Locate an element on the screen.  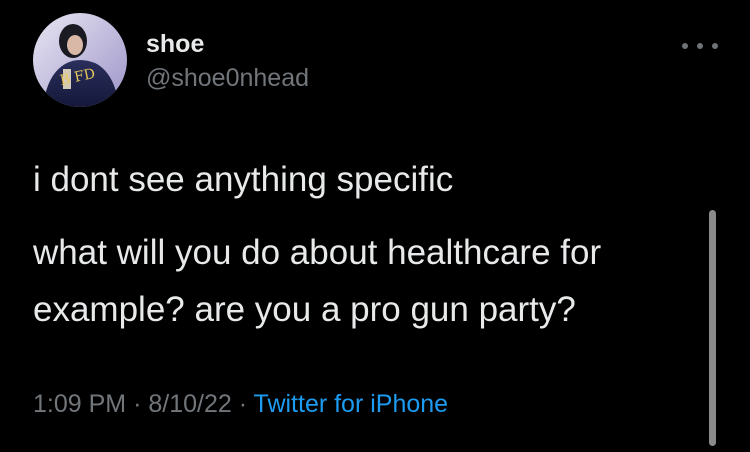
tweet-text-paragraph-2-line-2: example? are you a pro gun party? is located at coordinates (304, 309).